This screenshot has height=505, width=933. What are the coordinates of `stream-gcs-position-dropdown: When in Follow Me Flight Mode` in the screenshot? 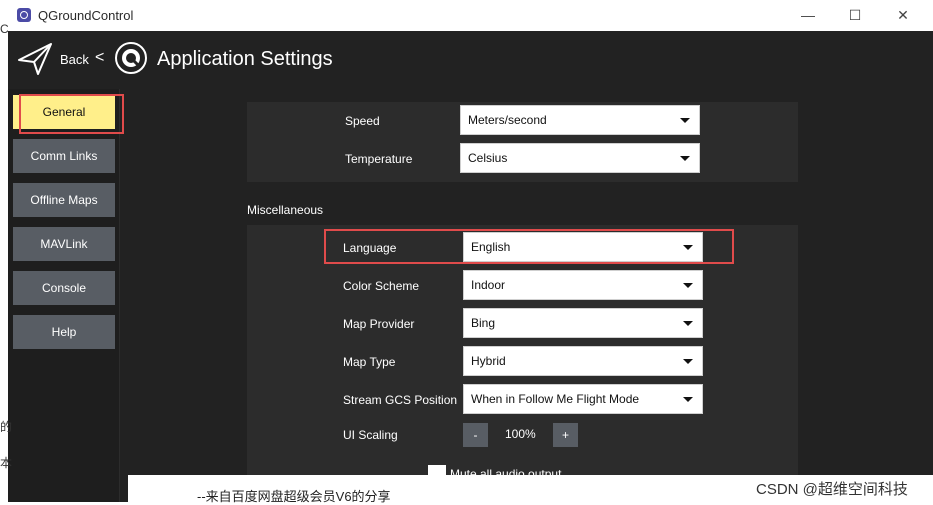 It's located at (583, 399).